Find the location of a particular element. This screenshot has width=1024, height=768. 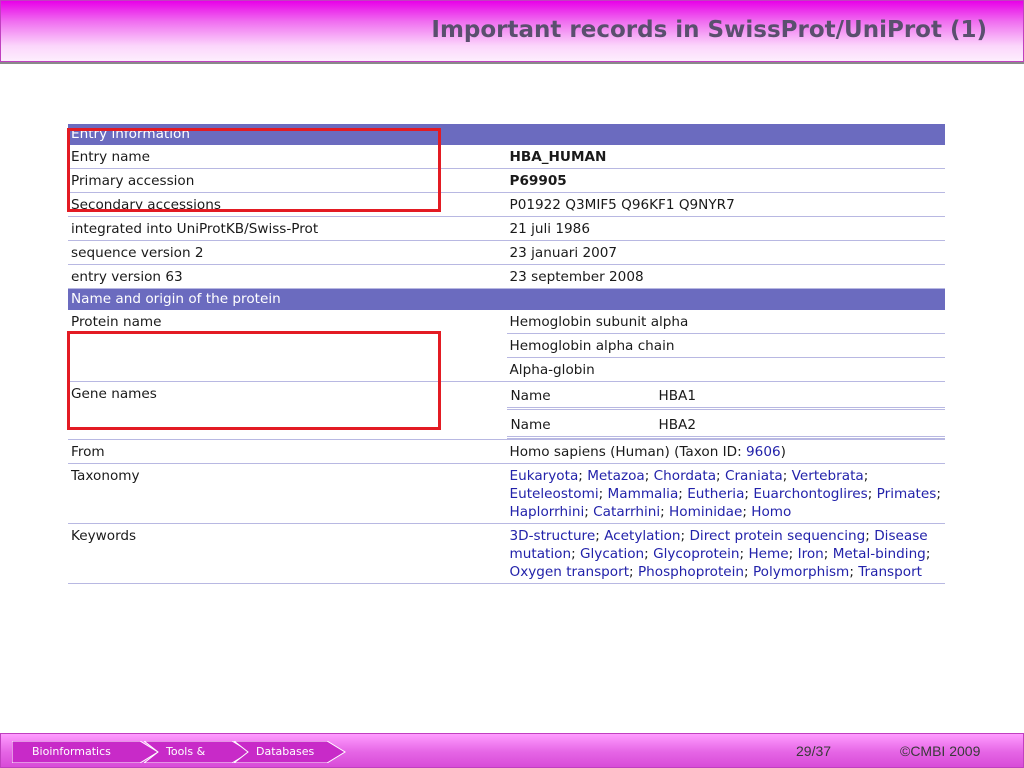

taxonomy-link: Eukaryota is located at coordinates (544, 476).